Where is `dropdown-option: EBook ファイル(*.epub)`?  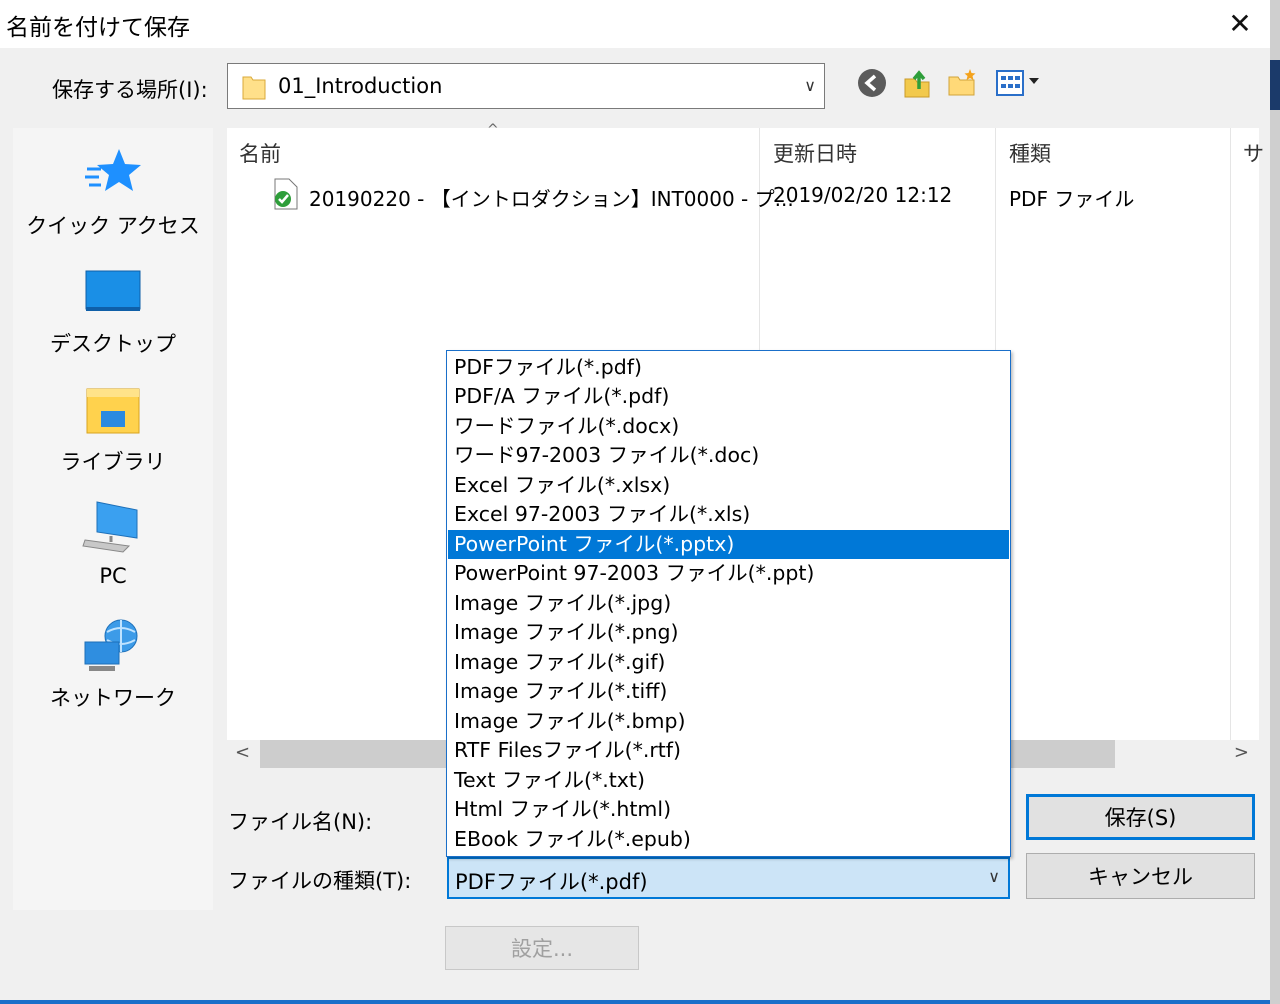
dropdown-option: EBook ファイル(*.epub) is located at coordinates (728, 839).